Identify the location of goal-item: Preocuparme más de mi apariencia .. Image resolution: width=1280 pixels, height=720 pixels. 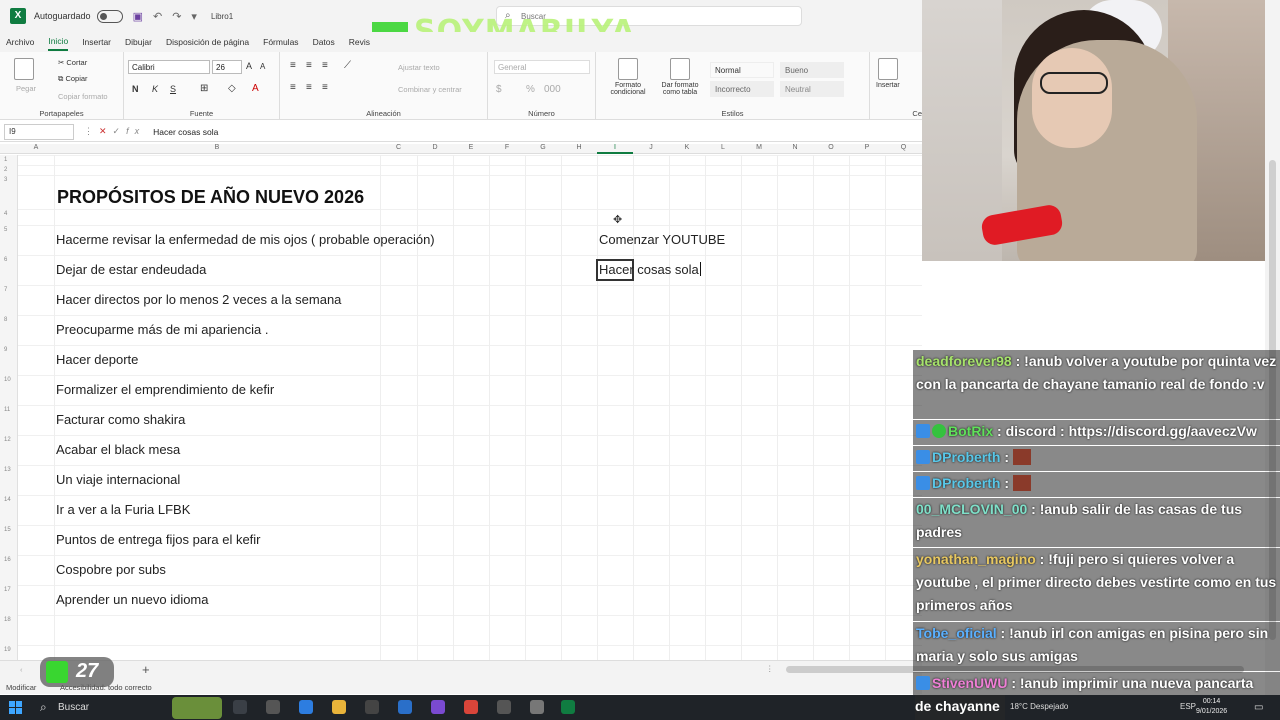
(162, 329).